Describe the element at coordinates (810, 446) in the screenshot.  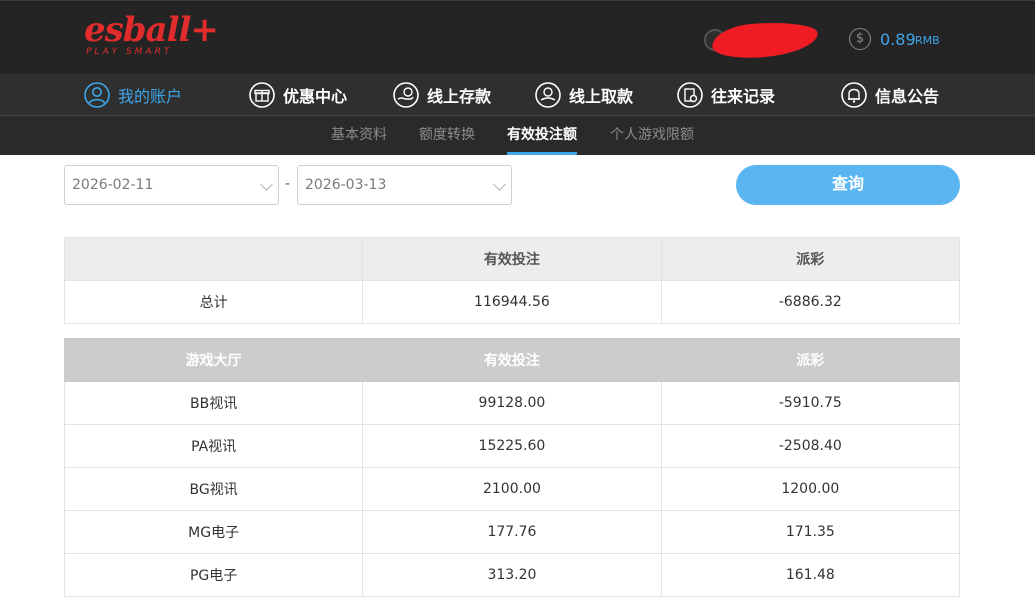
I see `hall-payout: -2508.40` at that location.